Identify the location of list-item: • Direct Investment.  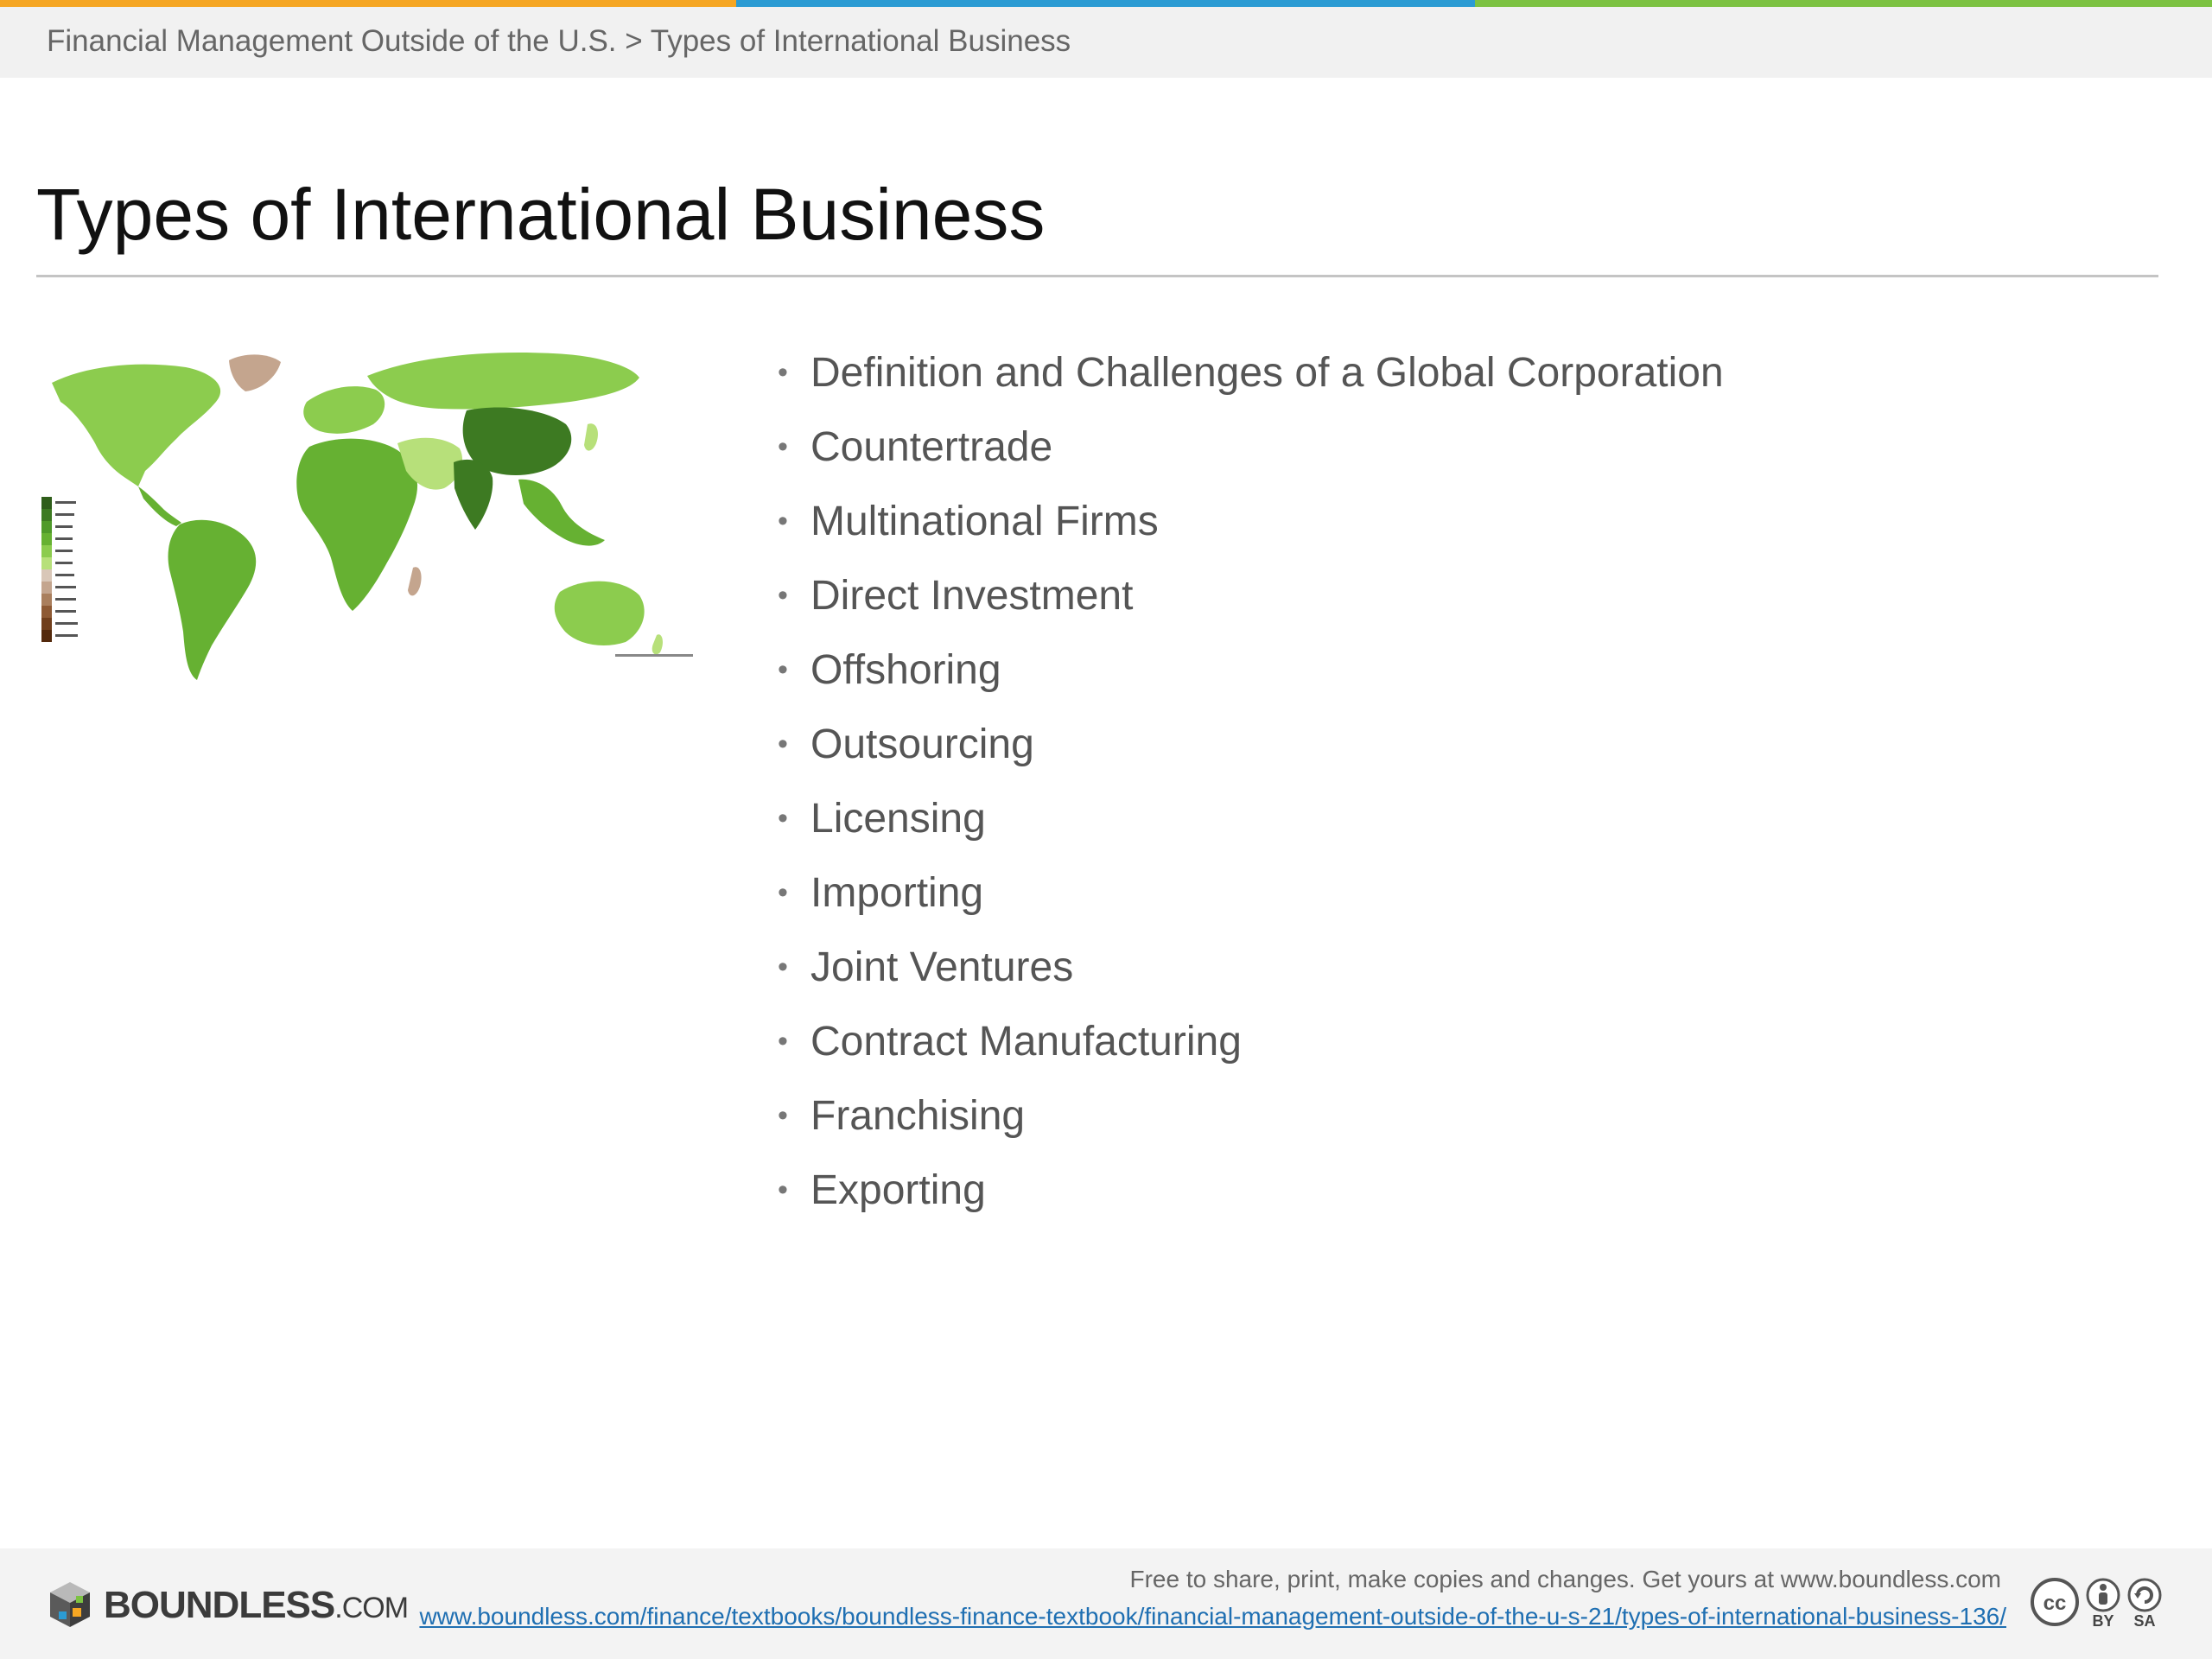
(1251, 595).